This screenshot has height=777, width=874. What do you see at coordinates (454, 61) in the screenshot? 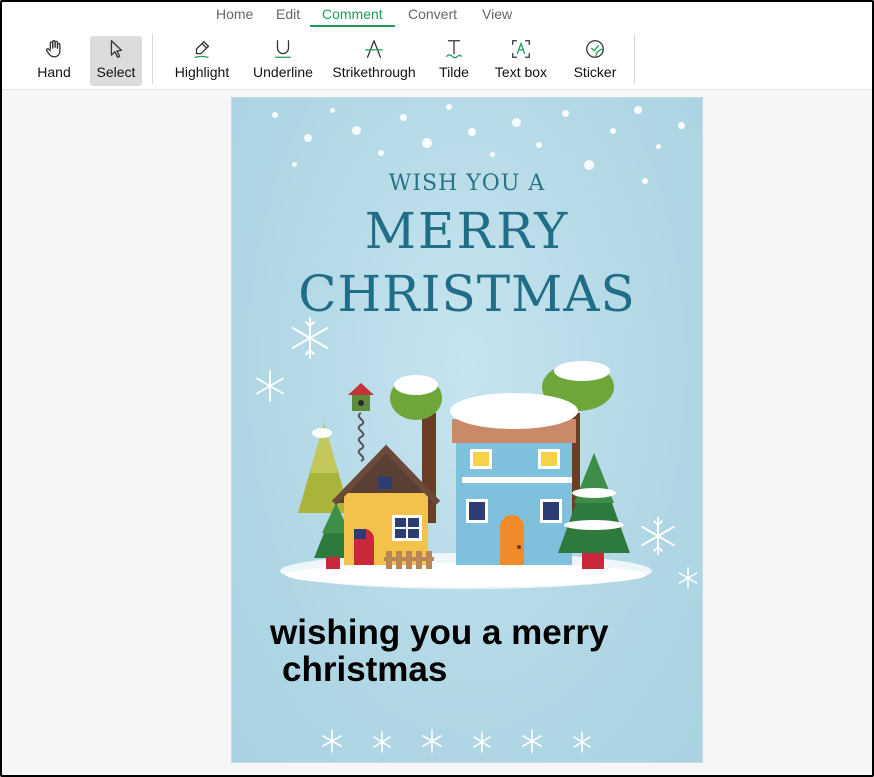
I see `tilde-tool-button: Tilde` at bounding box center [454, 61].